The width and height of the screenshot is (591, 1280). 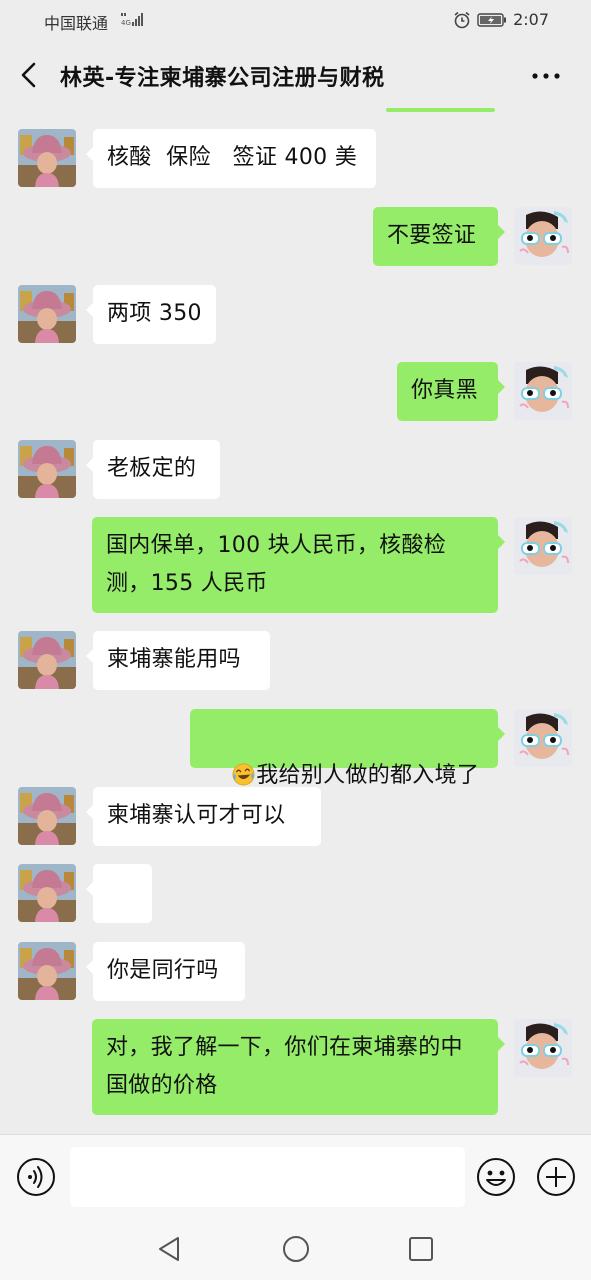 I want to click on nav-home-icon, so click(x=296, y=1249).